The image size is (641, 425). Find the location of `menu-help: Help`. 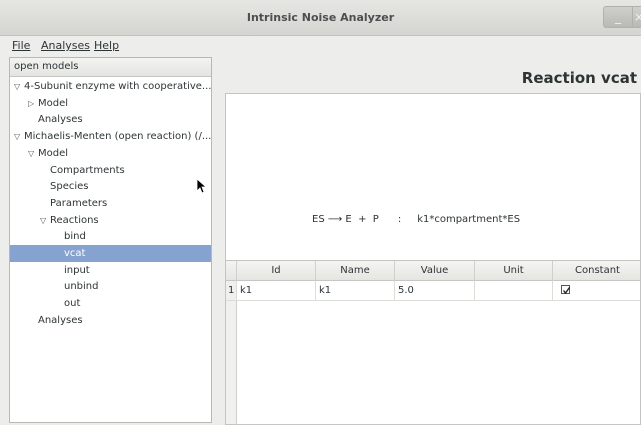

menu-help: Help is located at coordinates (106, 45).